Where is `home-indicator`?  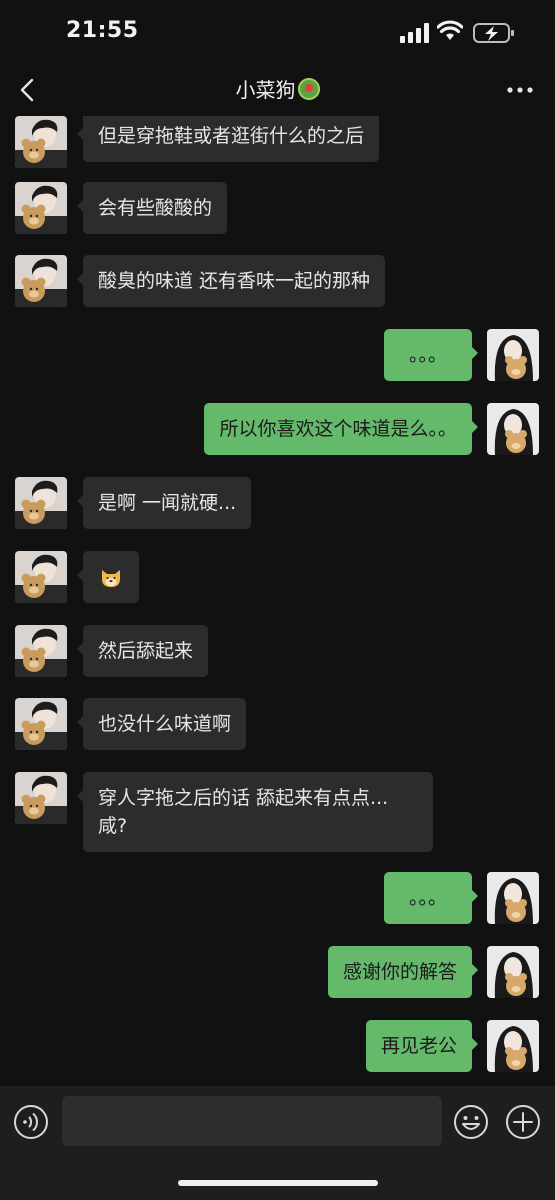 home-indicator is located at coordinates (278, 1183).